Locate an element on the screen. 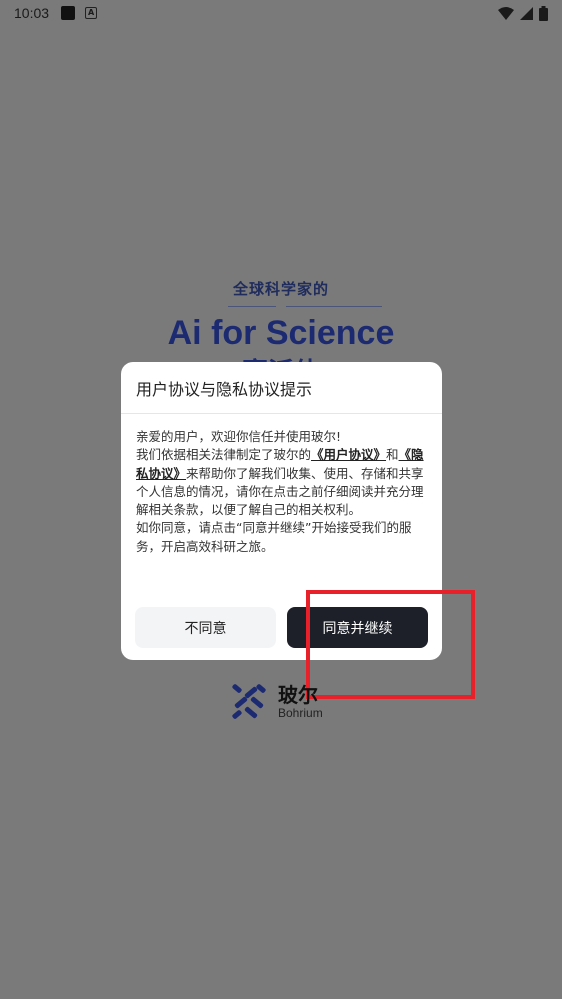 This screenshot has width=562, height=999. app-notification-icon: A is located at coordinates (91, 13).